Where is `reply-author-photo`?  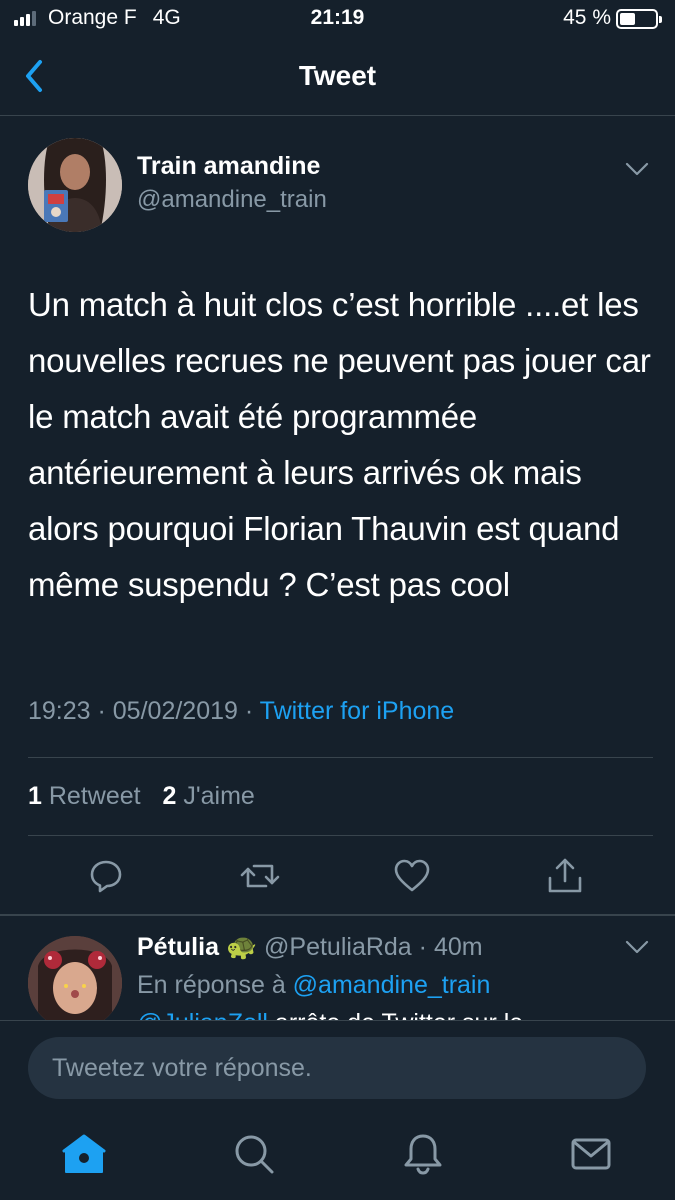
reply-author-photo is located at coordinates (75, 983).